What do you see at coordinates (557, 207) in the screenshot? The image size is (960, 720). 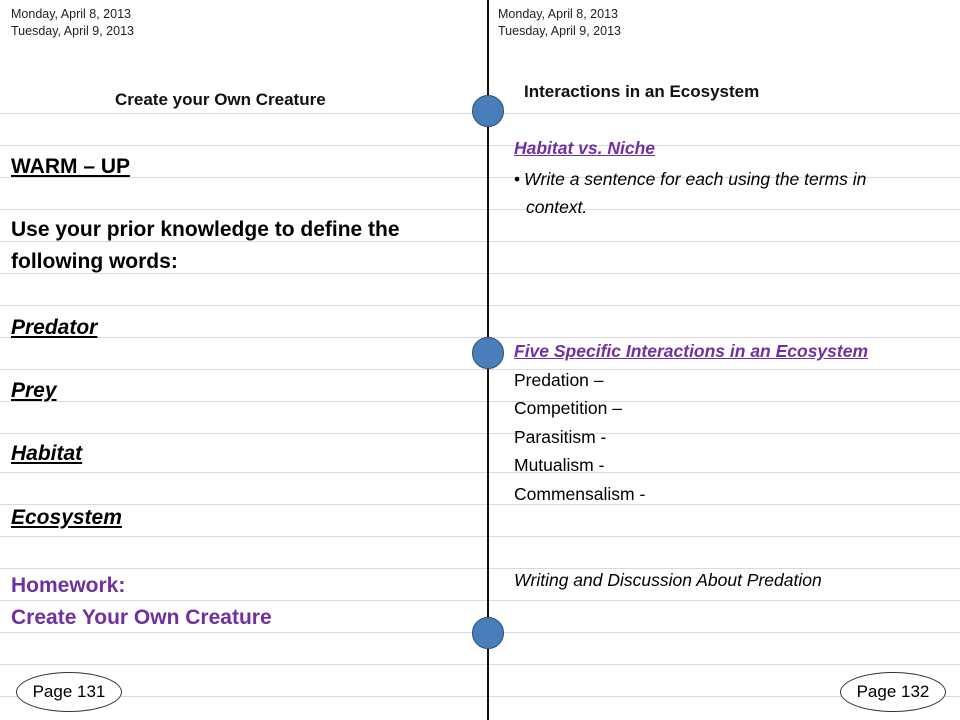 I see `bullet-line-2: context.` at bounding box center [557, 207].